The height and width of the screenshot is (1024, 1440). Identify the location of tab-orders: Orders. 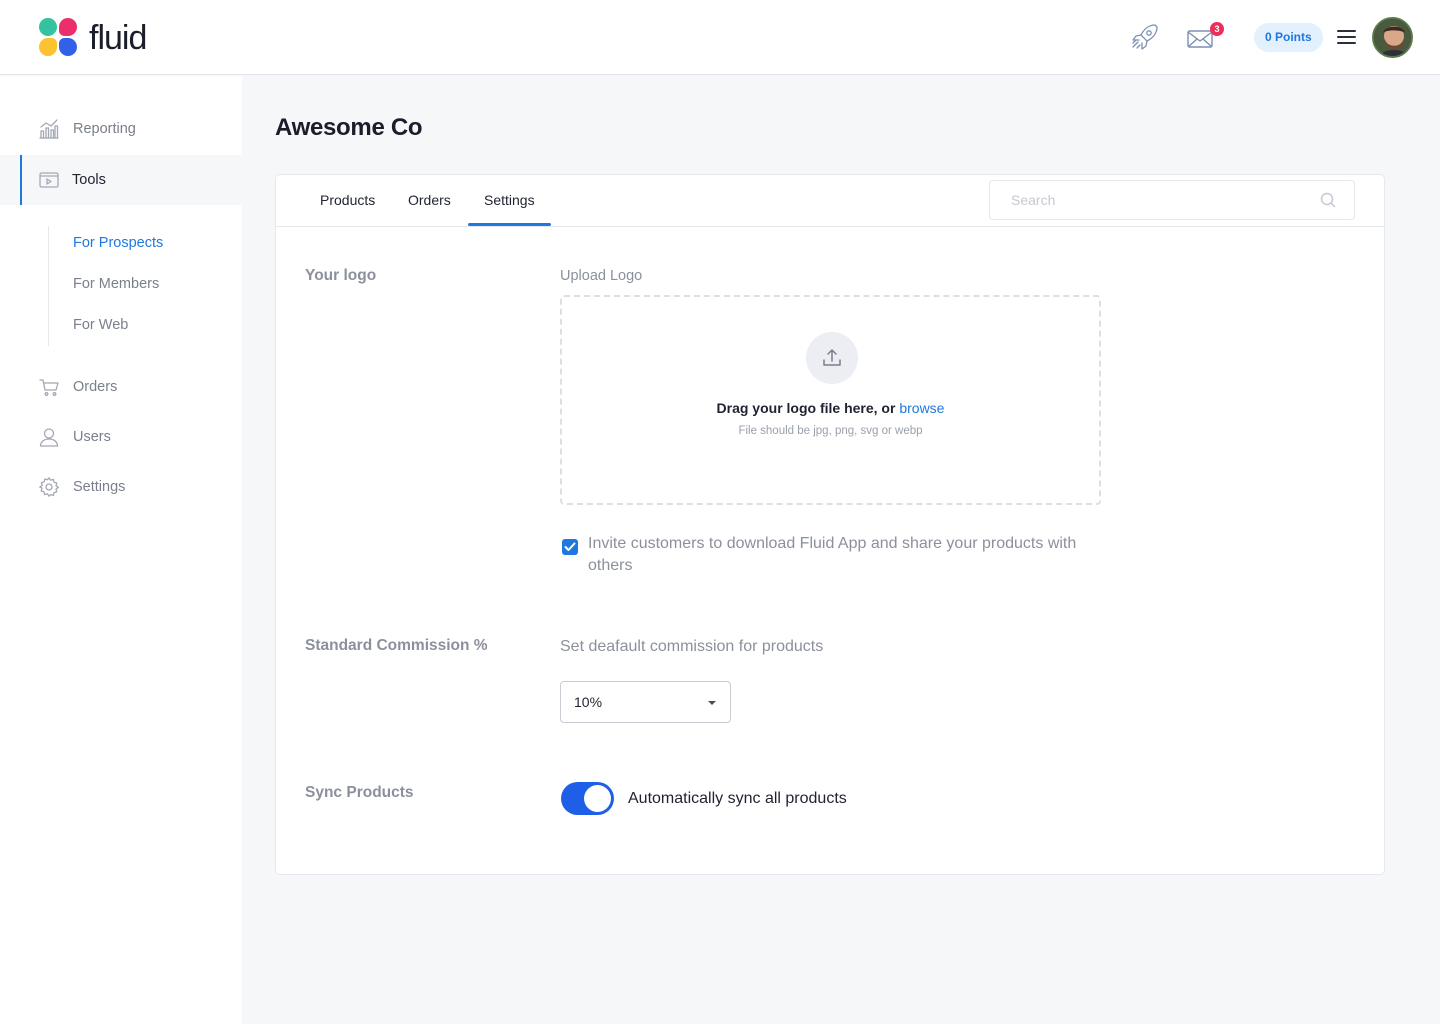
(429, 200).